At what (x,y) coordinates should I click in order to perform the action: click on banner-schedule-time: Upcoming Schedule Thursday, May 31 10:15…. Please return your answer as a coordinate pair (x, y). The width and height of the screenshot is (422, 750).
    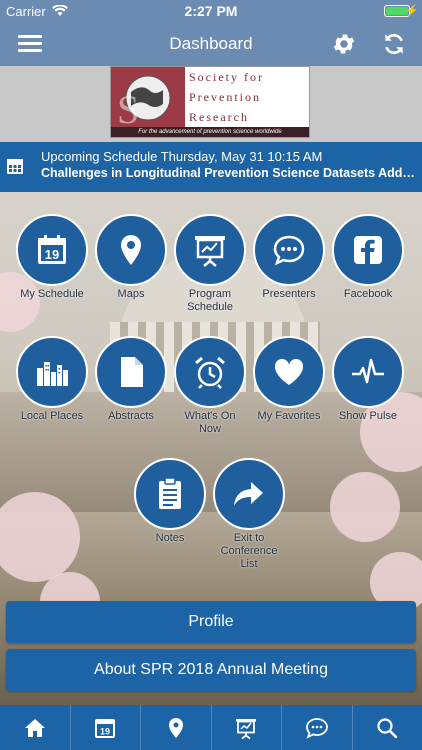
    Looking at the image, I should click on (182, 156).